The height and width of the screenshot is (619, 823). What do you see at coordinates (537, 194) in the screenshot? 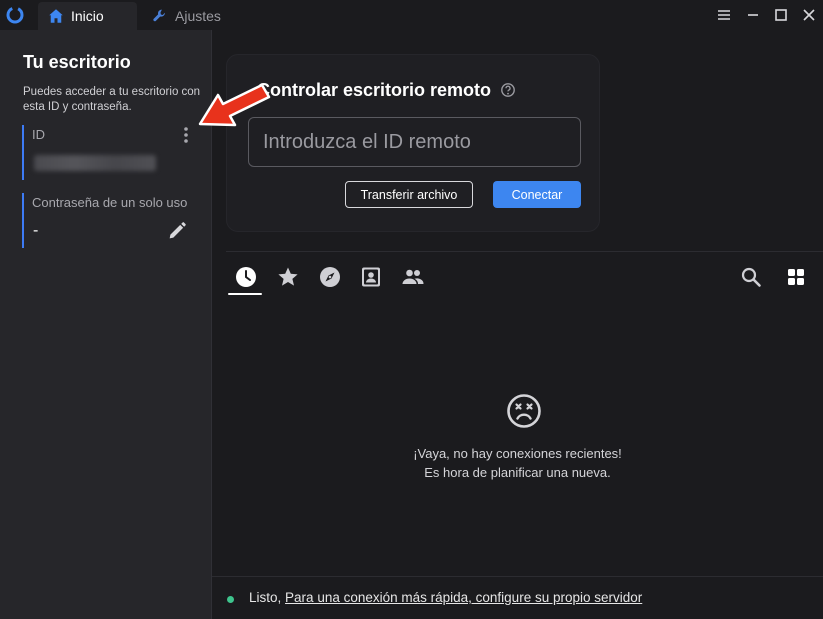
I see `connect-button: Conectar` at bounding box center [537, 194].